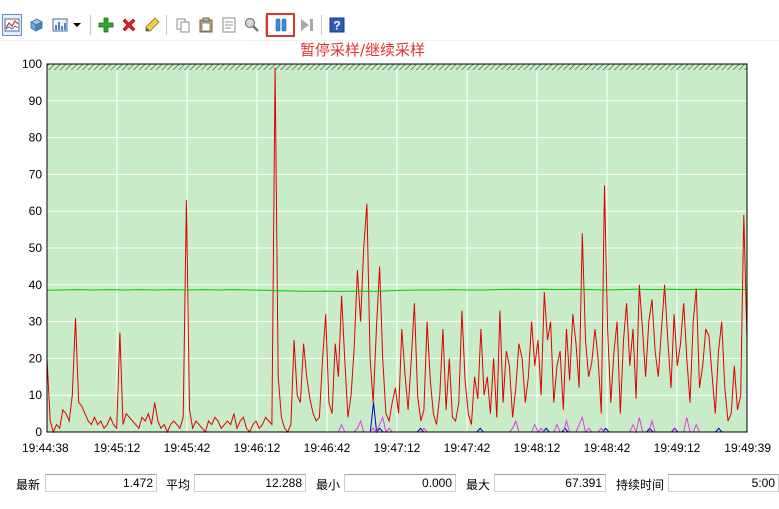  What do you see at coordinates (389, 20) in the screenshot?
I see `toolbar: ?` at bounding box center [389, 20].